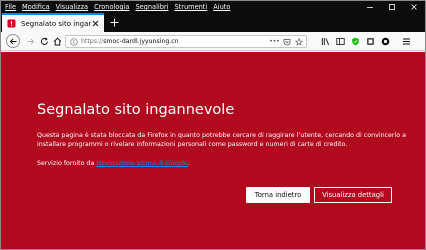 This screenshot has height=250, width=426. Describe the element at coordinates (36, 7) in the screenshot. I see `menu-modifica: Modifica` at that location.